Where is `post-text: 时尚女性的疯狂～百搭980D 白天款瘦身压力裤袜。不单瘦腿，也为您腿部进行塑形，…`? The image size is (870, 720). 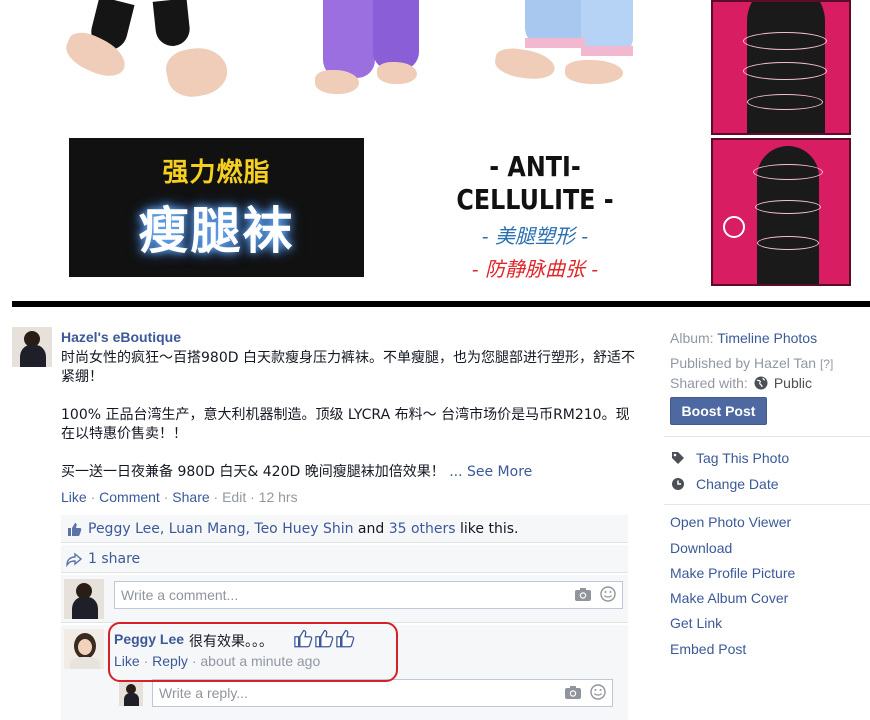 post-text: 时尚女性的疯狂～百搭980D 白天款瘦身压力裤袜。不单瘦腿，也为您腿部进行塑形，… is located at coordinates (351, 415).